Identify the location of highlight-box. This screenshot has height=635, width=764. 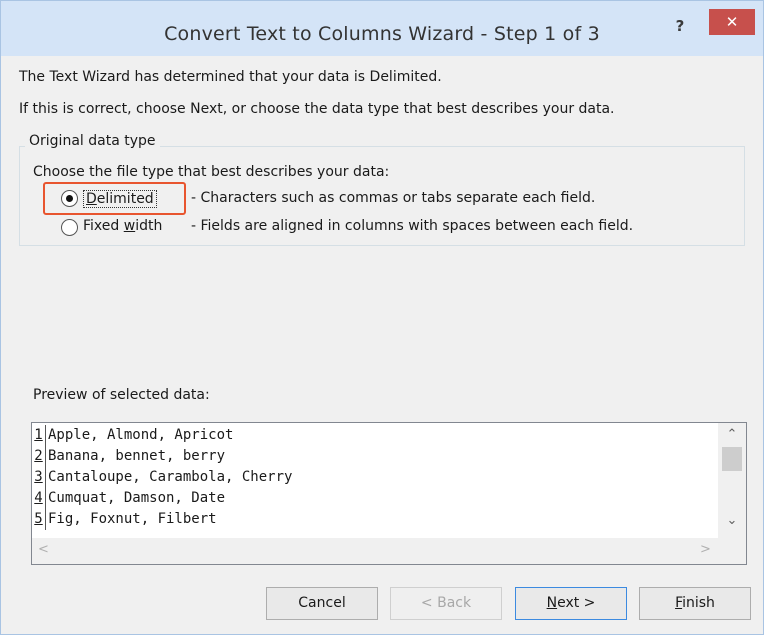
(114, 198).